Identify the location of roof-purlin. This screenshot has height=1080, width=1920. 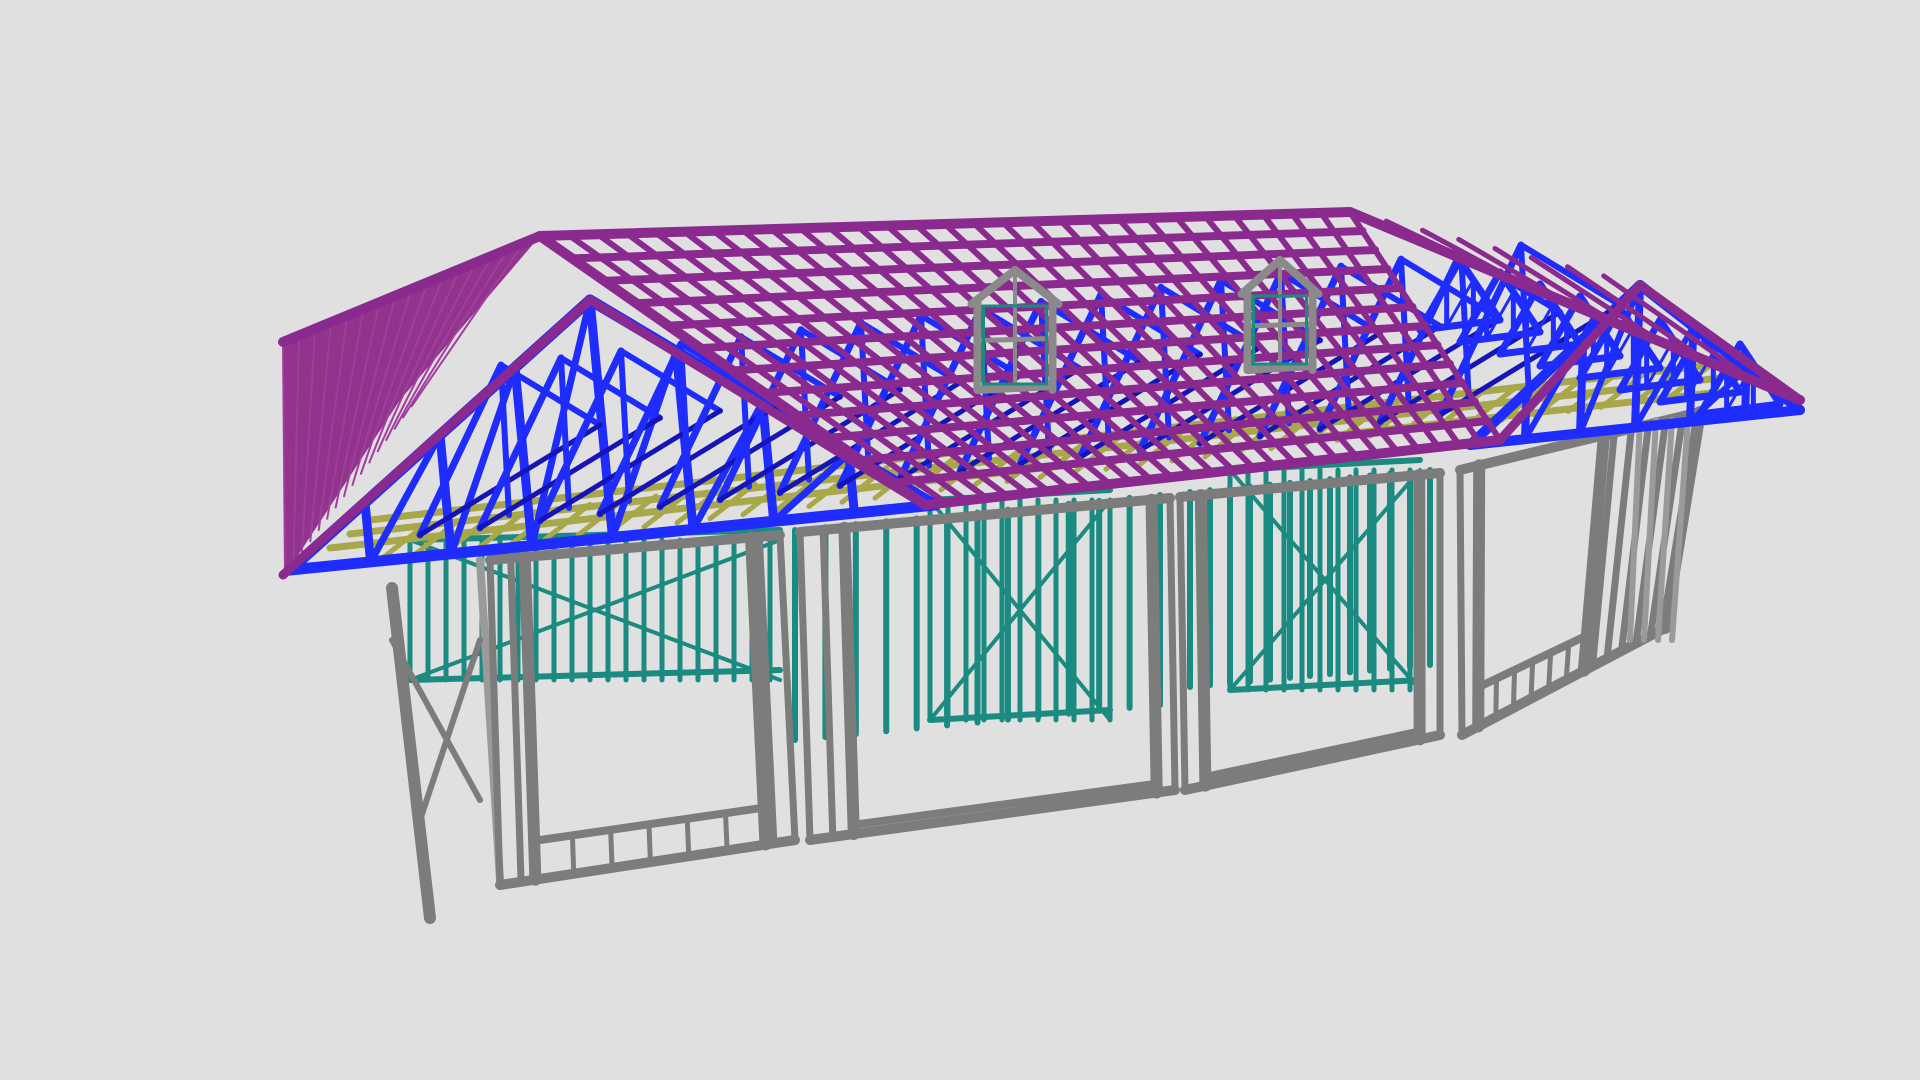
(1426, 240).